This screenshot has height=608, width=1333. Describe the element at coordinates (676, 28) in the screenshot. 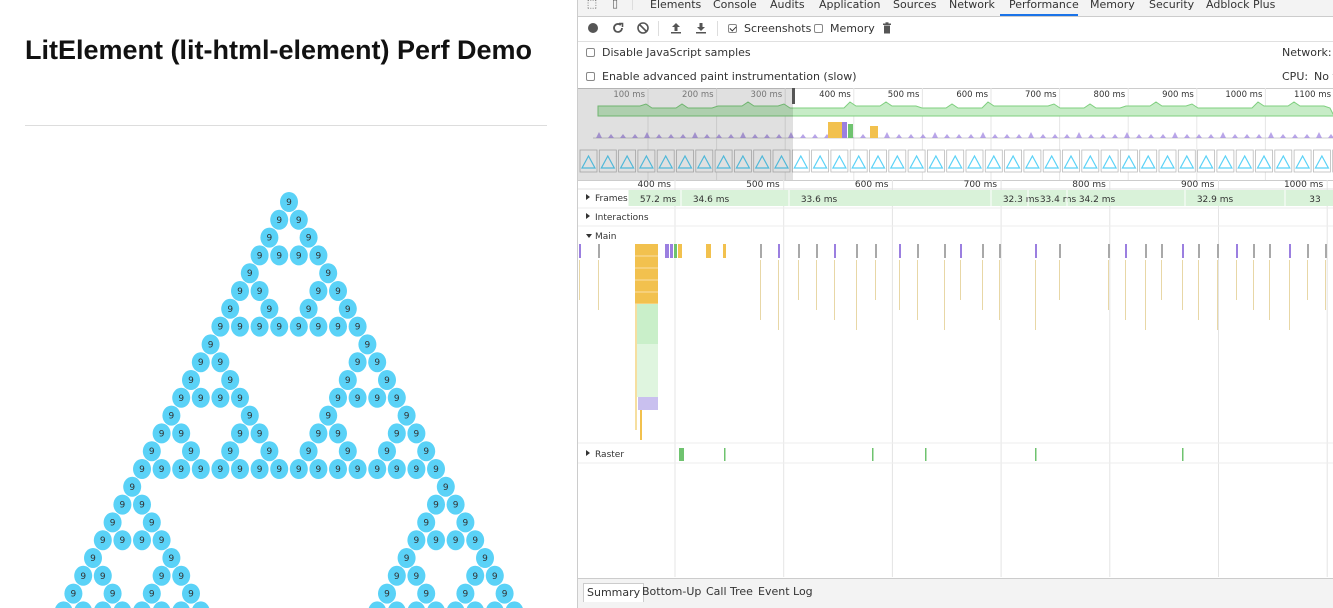

I see `upload-icon` at that location.